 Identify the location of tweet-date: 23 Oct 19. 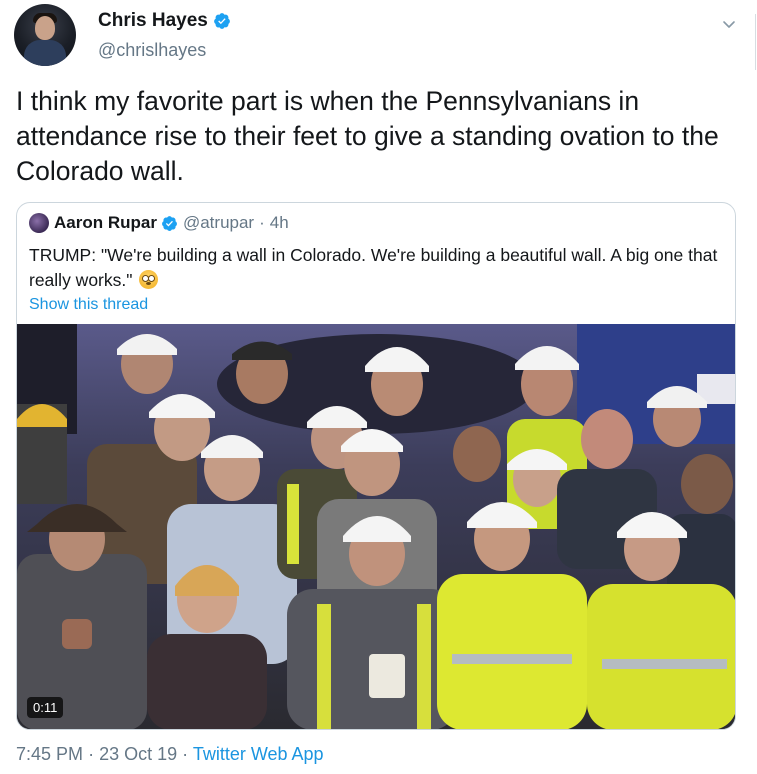
(138, 754).